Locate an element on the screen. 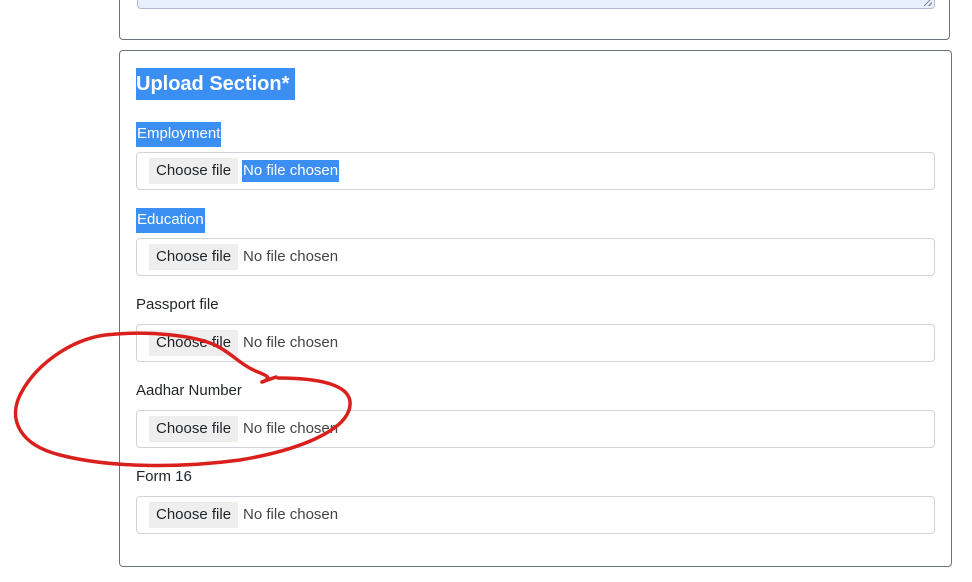  required-marker: * is located at coordinates (285, 84).